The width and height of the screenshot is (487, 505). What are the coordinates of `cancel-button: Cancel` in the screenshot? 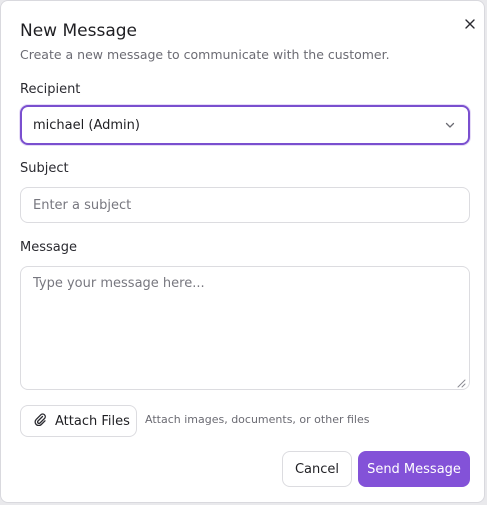 It's located at (317, 469).